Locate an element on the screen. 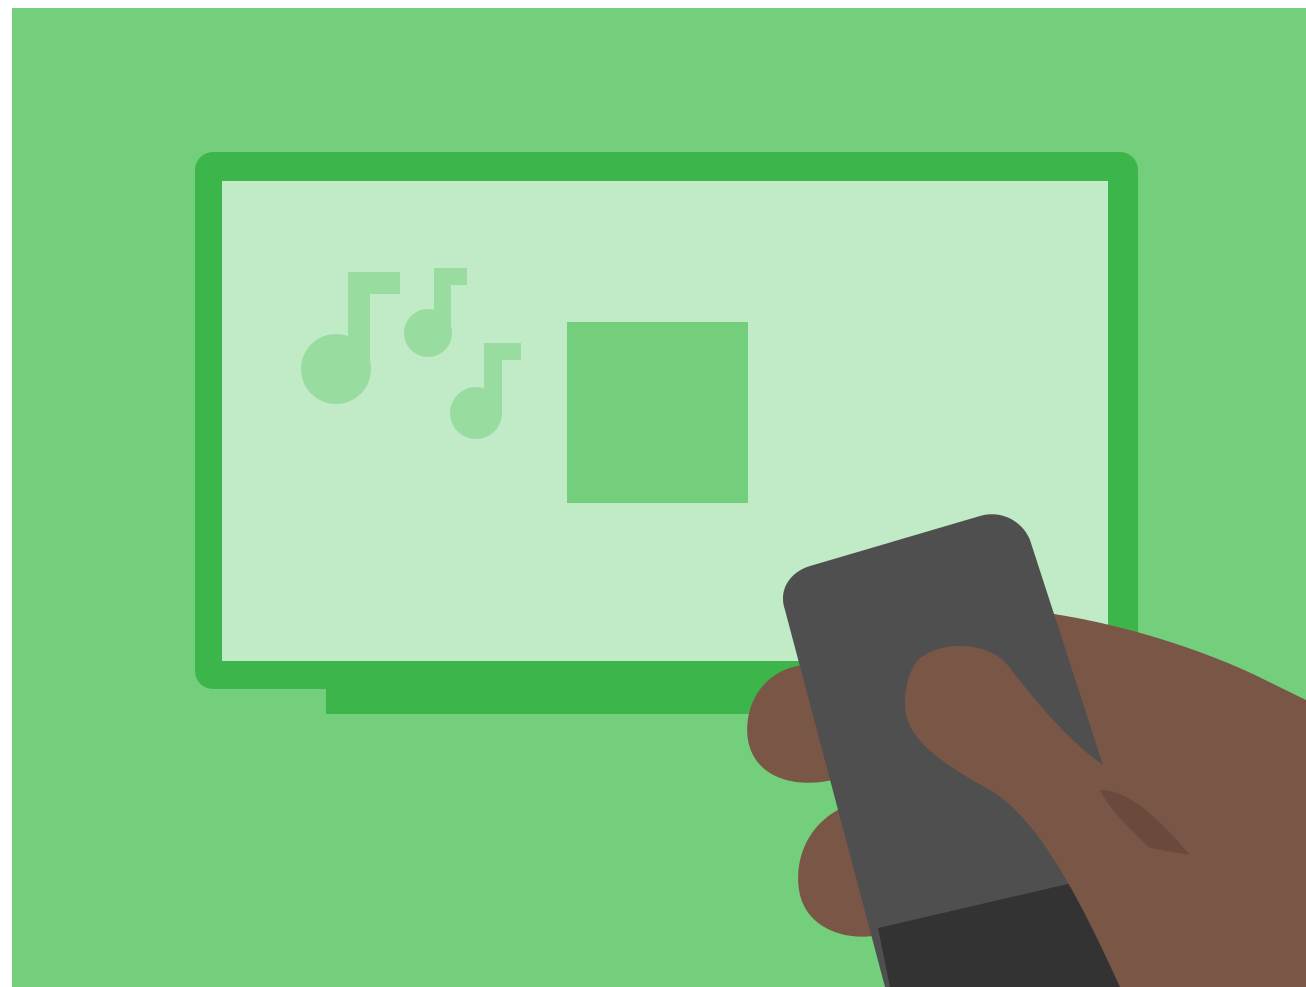 The image size is (1306, 987). left-margin is located at coordinates (6, 493).